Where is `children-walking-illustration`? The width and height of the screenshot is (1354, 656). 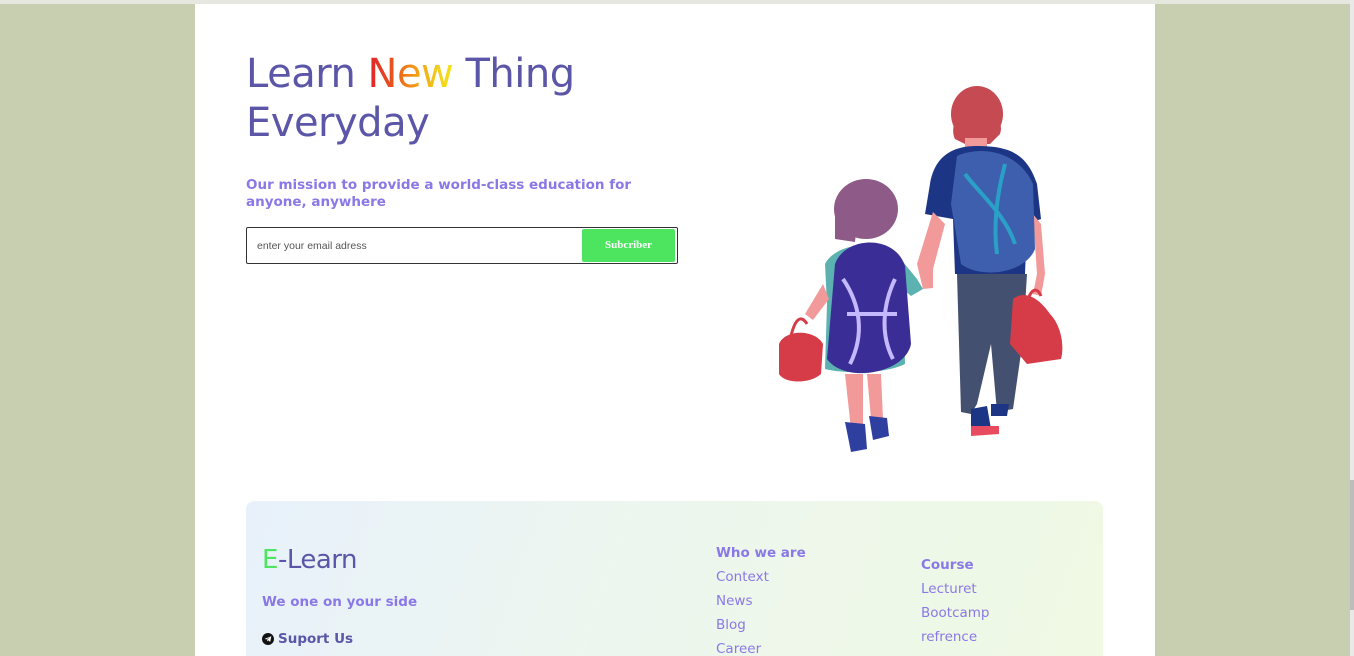 children-walking-illustration is located at coordinates (921, 269).